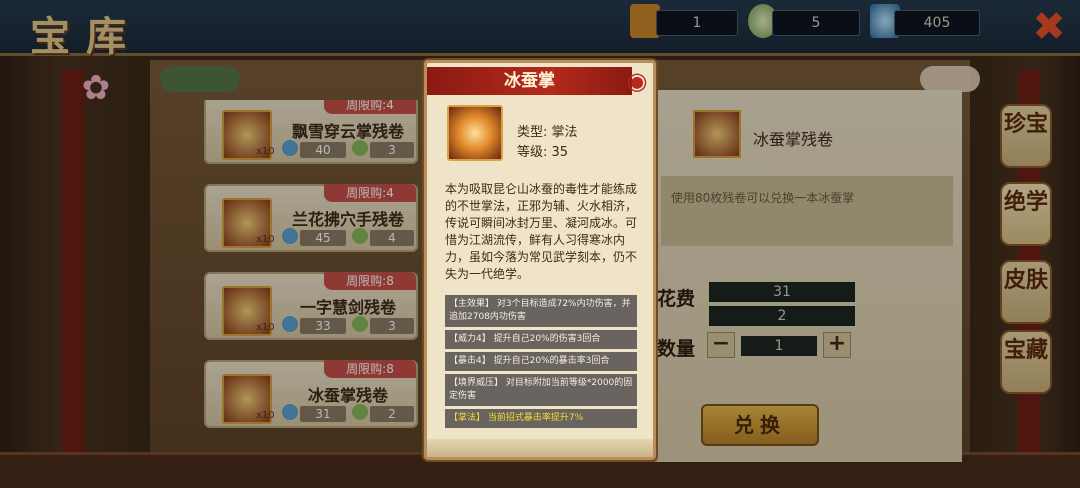 The image size is (1080, 488). What do you see at coordinates (541, 418) in the screenshot?
I see `effect-row-highlight: 【掌法】 当前招式暴击率提升7%` at bounding box center [541, 418].